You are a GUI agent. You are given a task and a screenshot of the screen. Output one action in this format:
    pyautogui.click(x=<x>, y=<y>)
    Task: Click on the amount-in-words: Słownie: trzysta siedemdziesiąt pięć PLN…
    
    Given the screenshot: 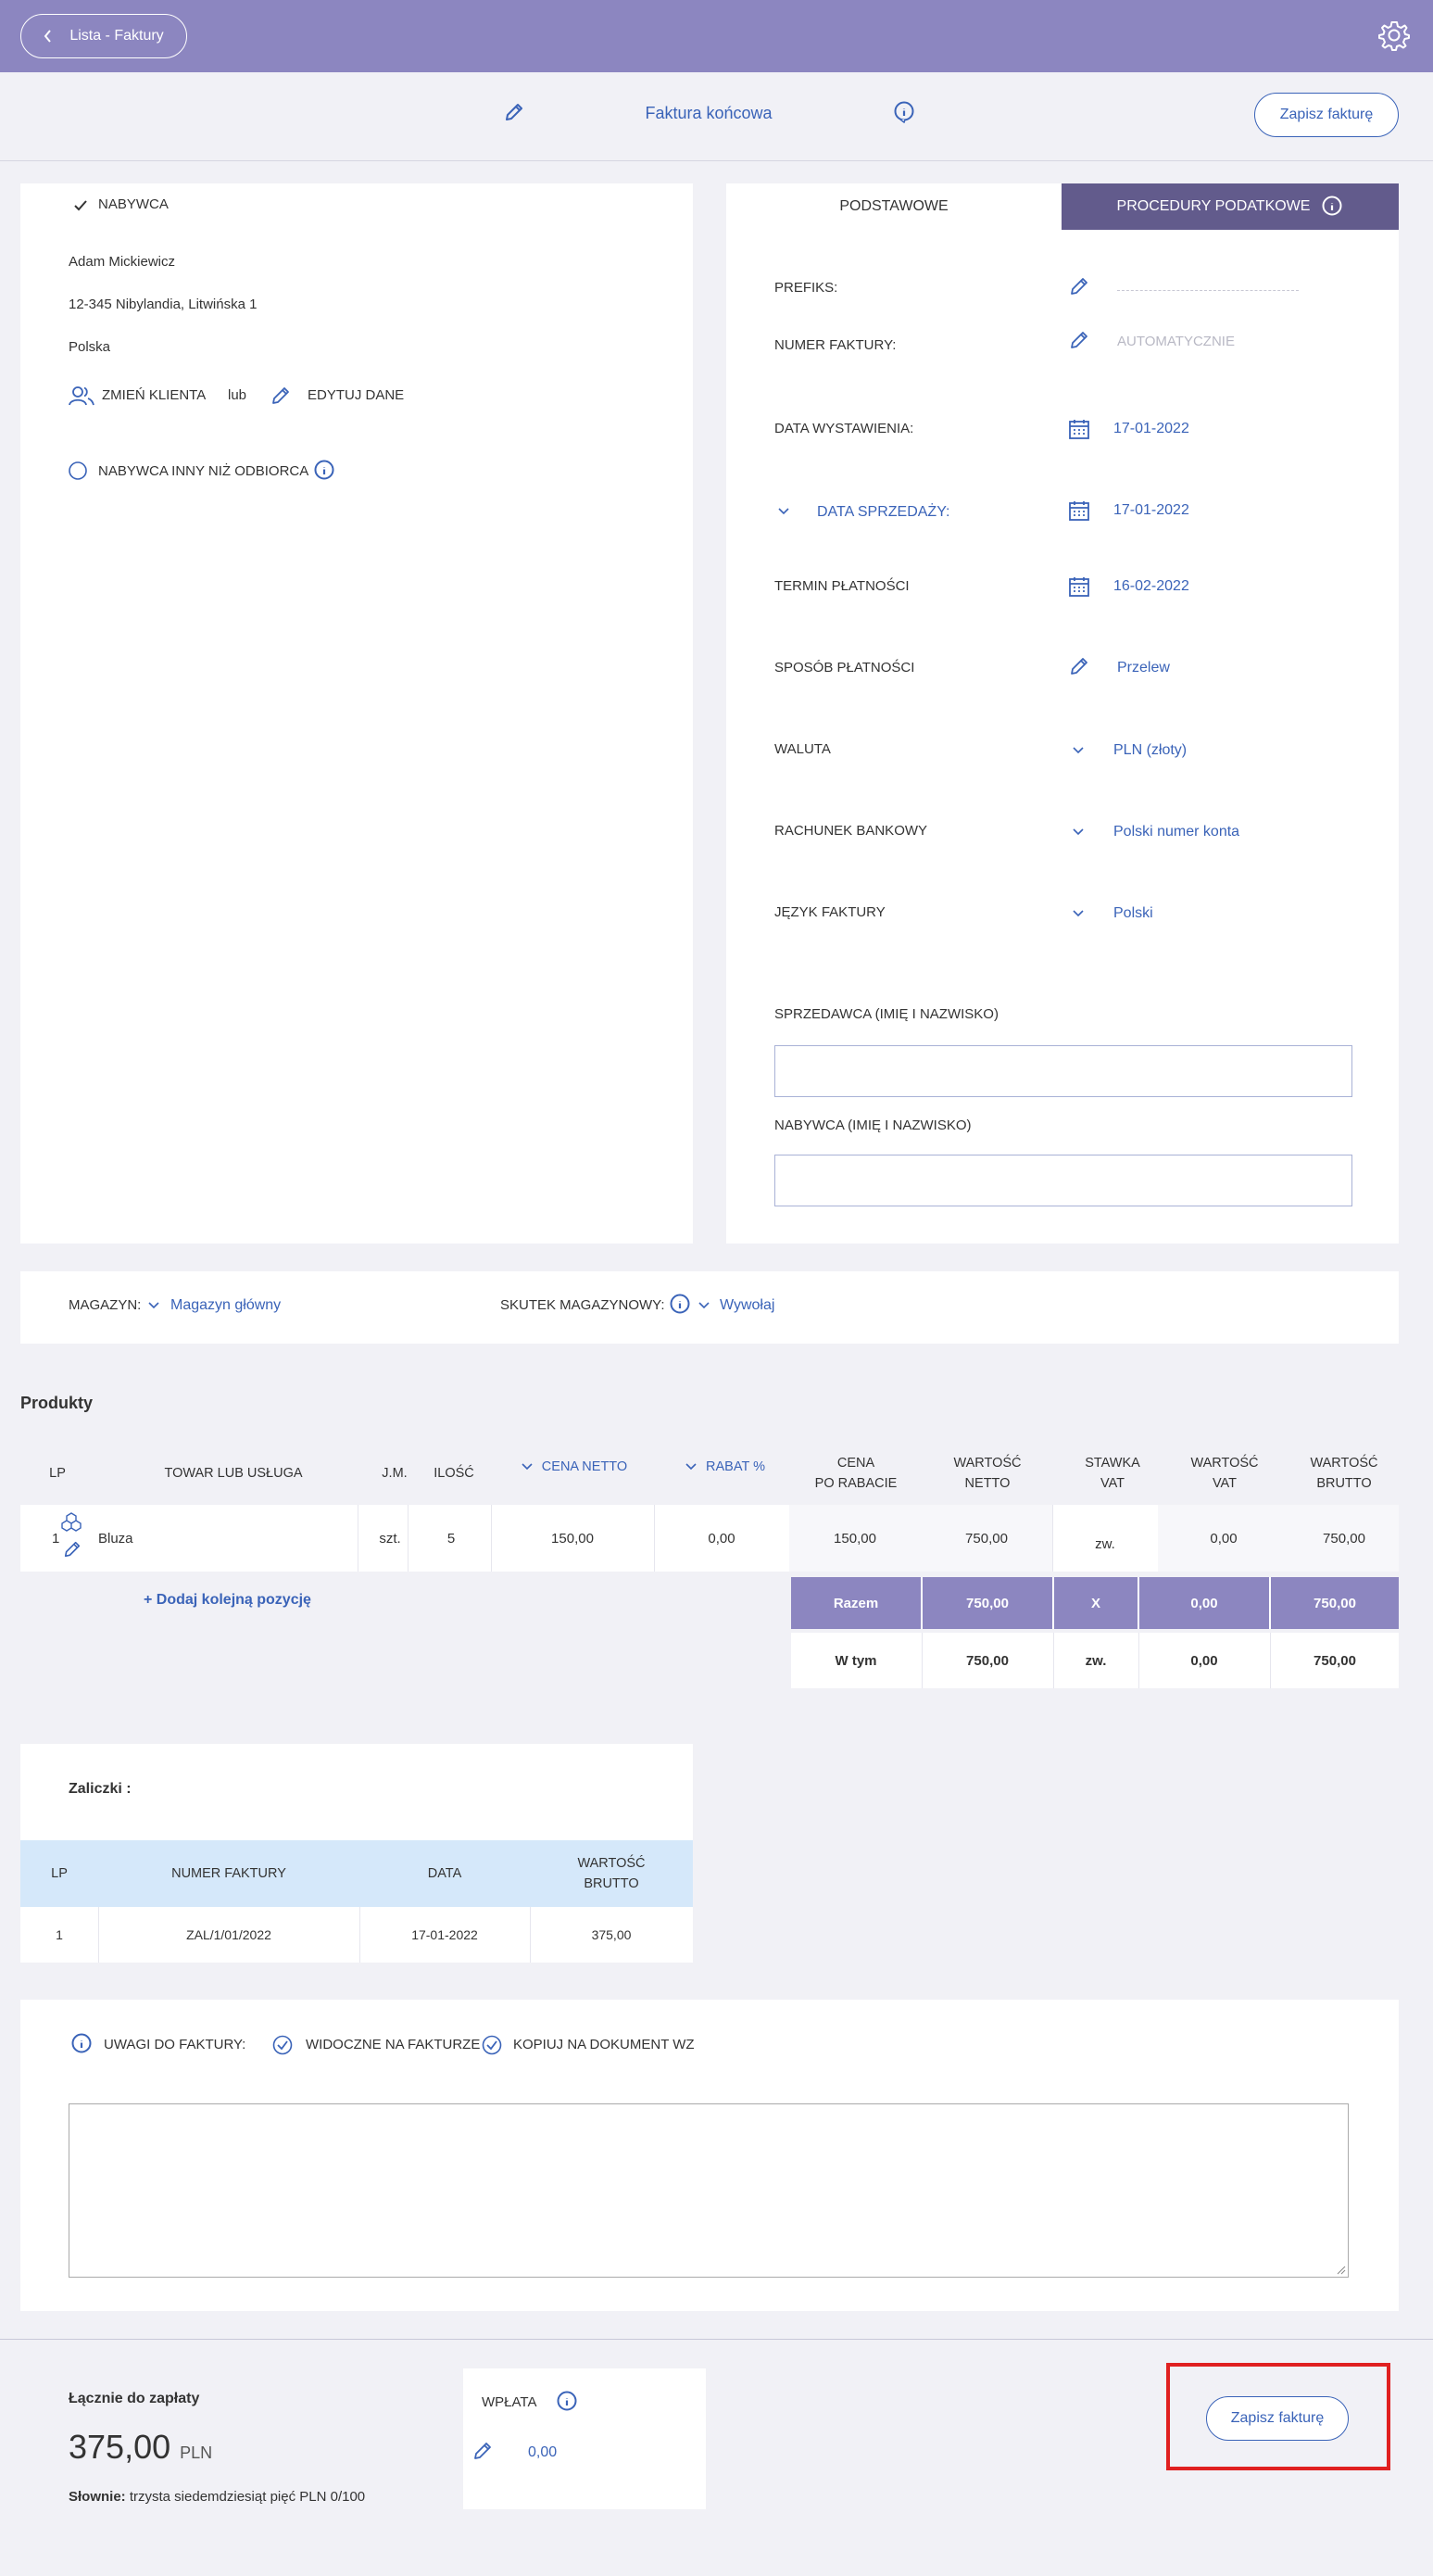 What is the action you would take?
    pyautogui.click(x=217, y=2497)
    